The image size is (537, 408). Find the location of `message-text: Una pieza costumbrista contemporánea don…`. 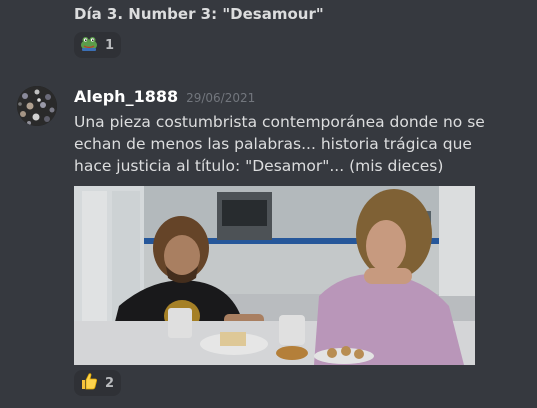

message-text: Una pieza costumbrista contemporánea don… is located at coordinates (279, 144).